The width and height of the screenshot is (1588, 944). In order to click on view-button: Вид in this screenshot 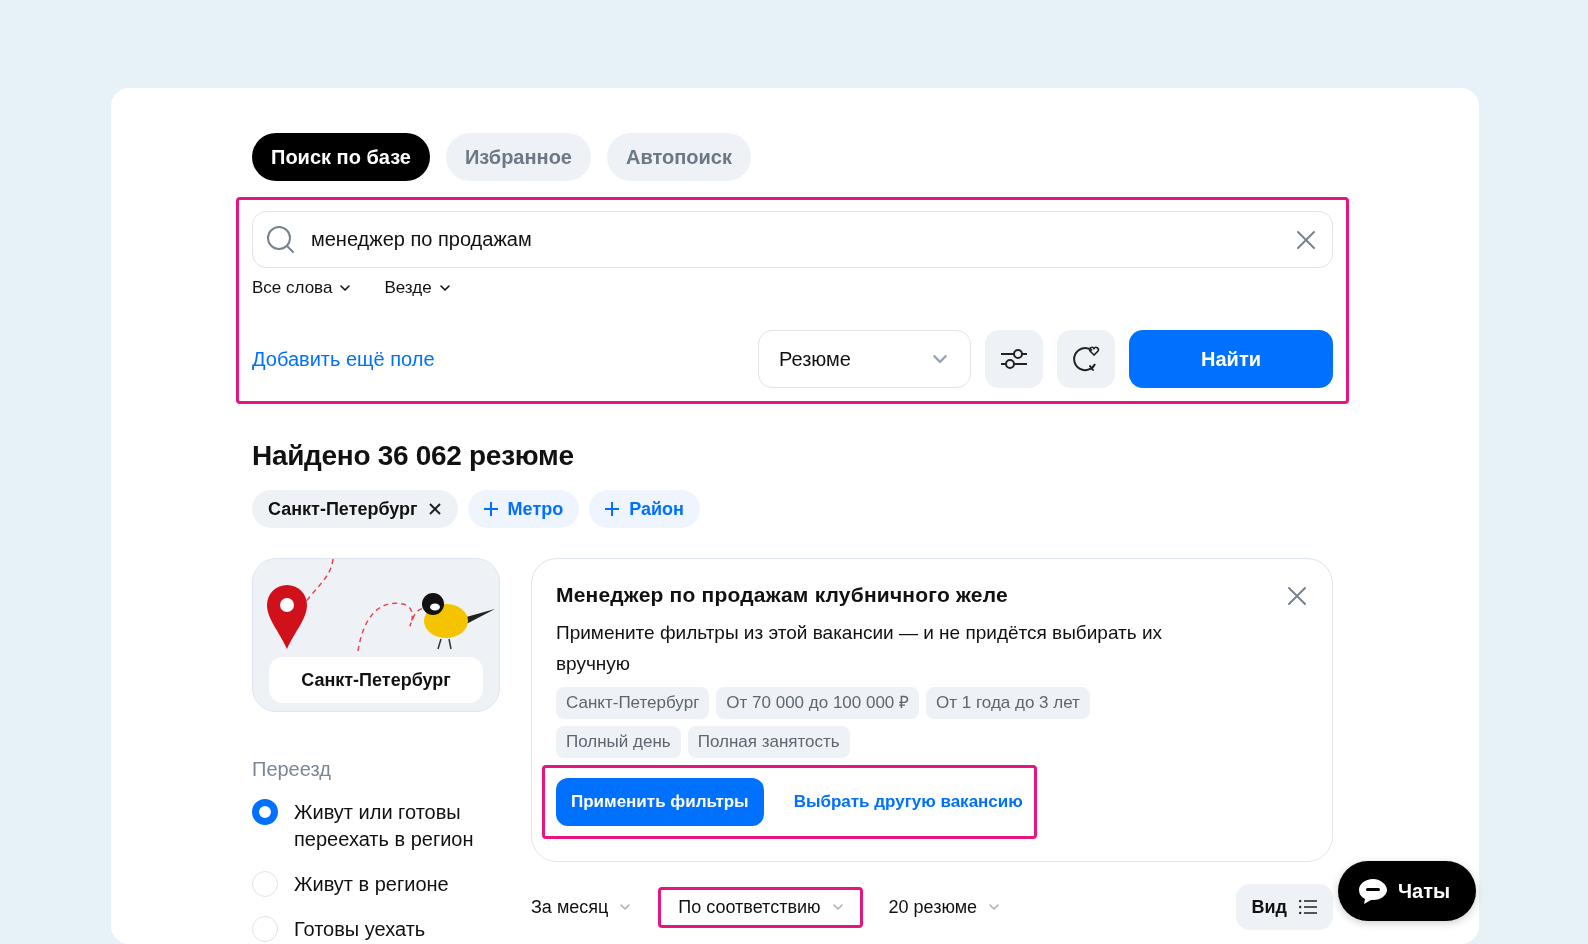, I will do `click(1284, 907)`.